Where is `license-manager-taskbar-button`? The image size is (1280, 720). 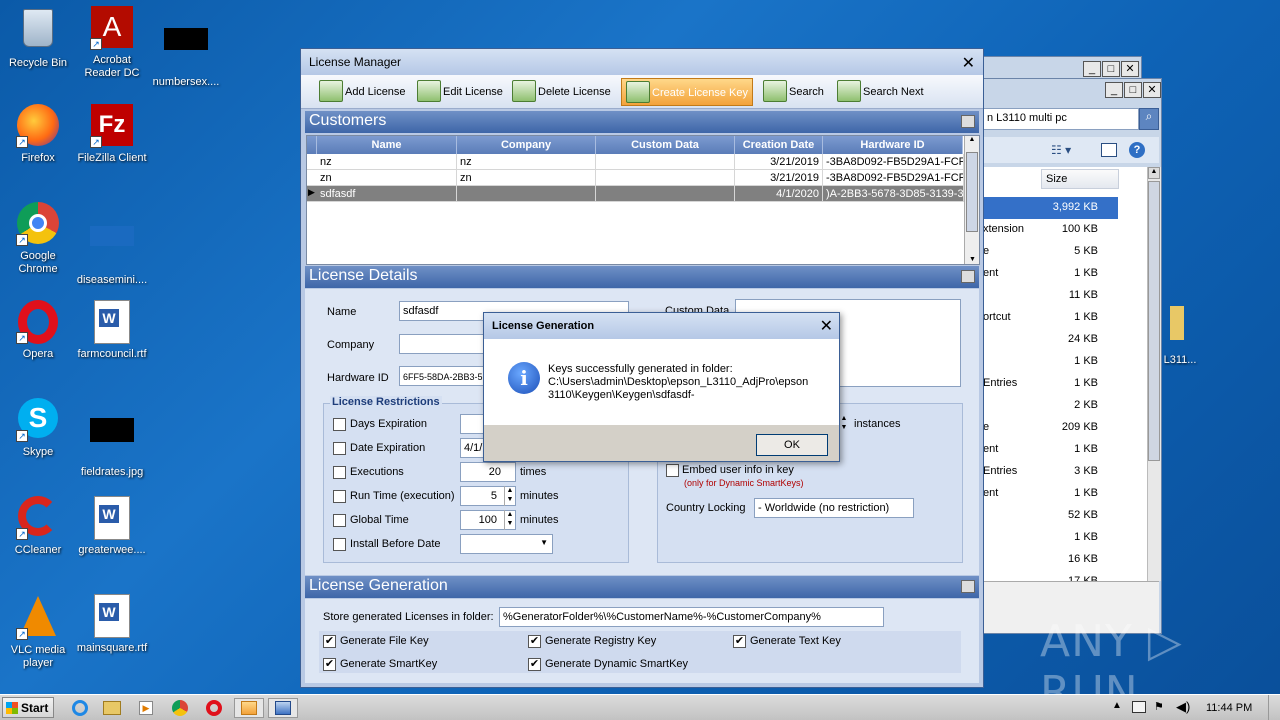
license-manager-taskbar-button is located at coordinates (249, 708).